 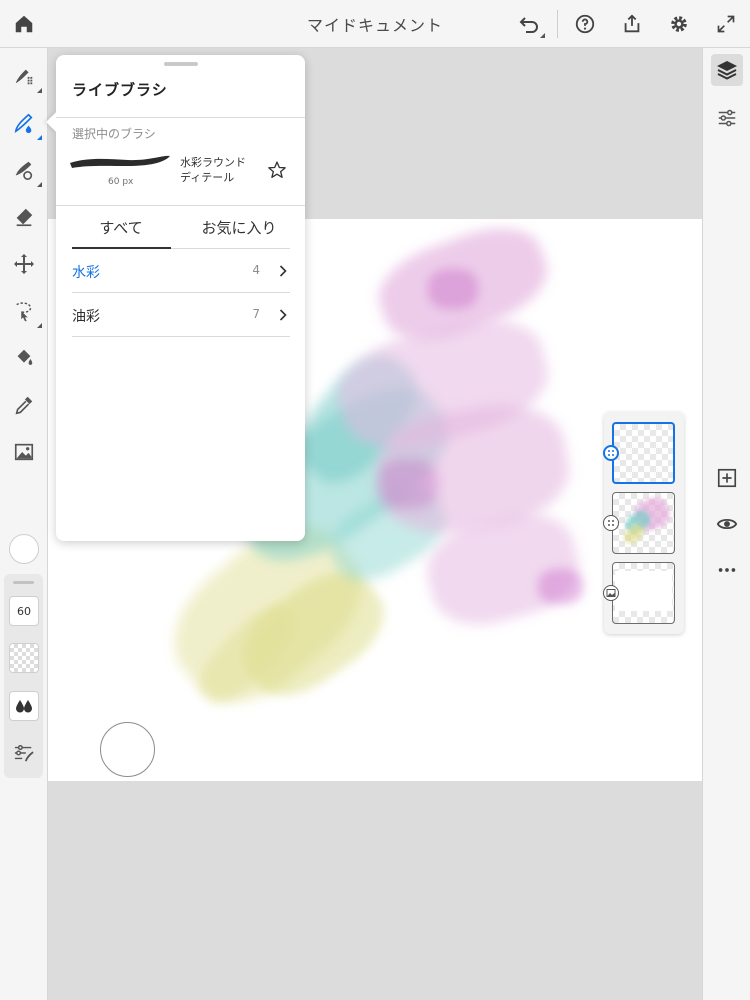 What do you see at coordinates (375, 24) in the screenshot?
I see `top-bar: マイドキュメント` at bounding box center [375, 24].